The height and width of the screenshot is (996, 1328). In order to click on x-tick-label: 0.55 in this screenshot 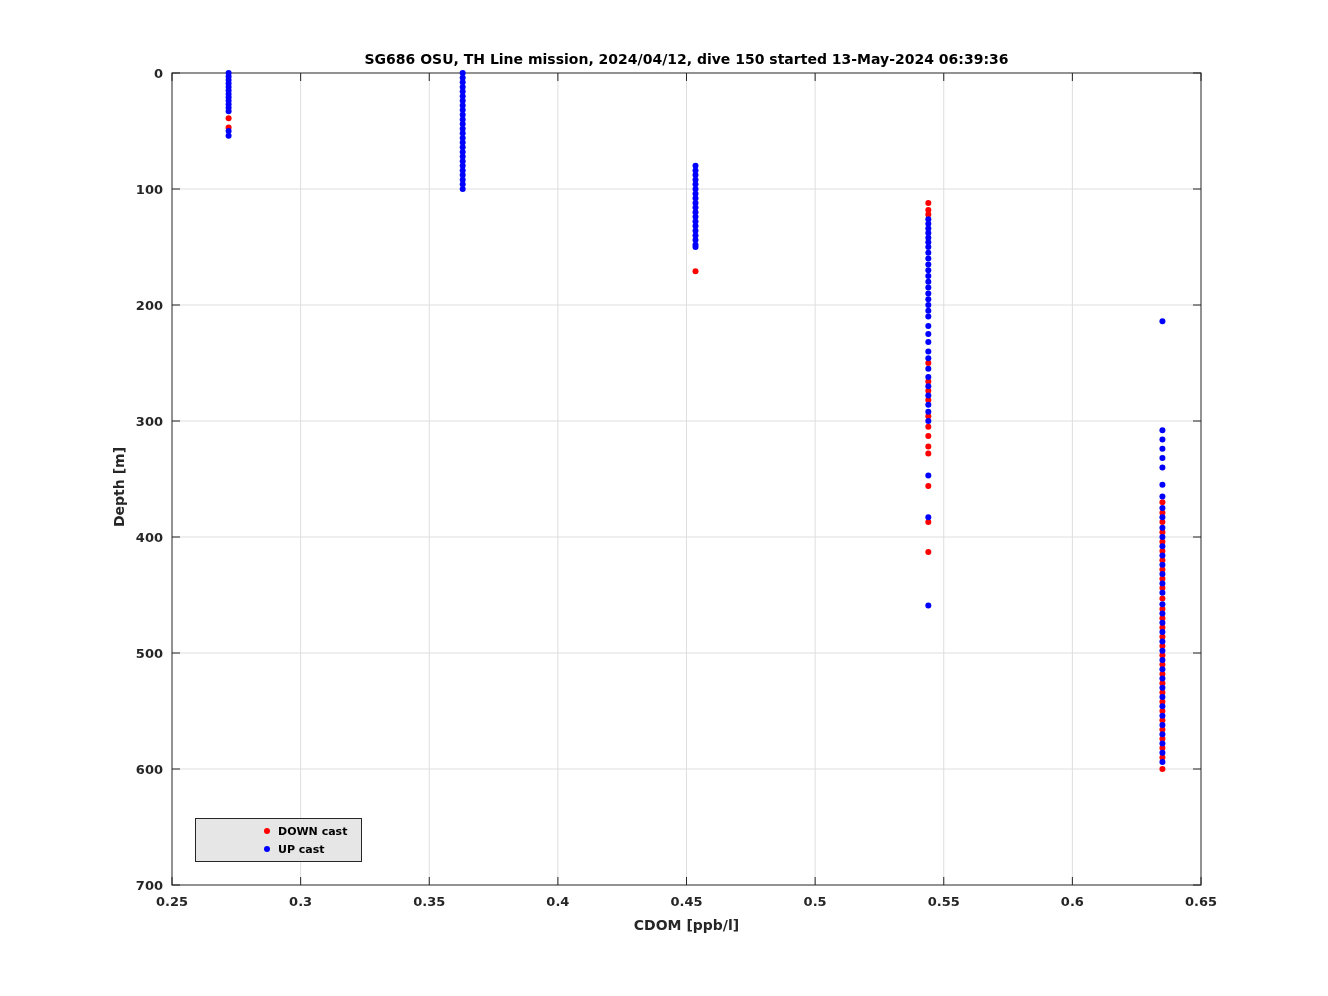, I will do `click(943, 901)`.